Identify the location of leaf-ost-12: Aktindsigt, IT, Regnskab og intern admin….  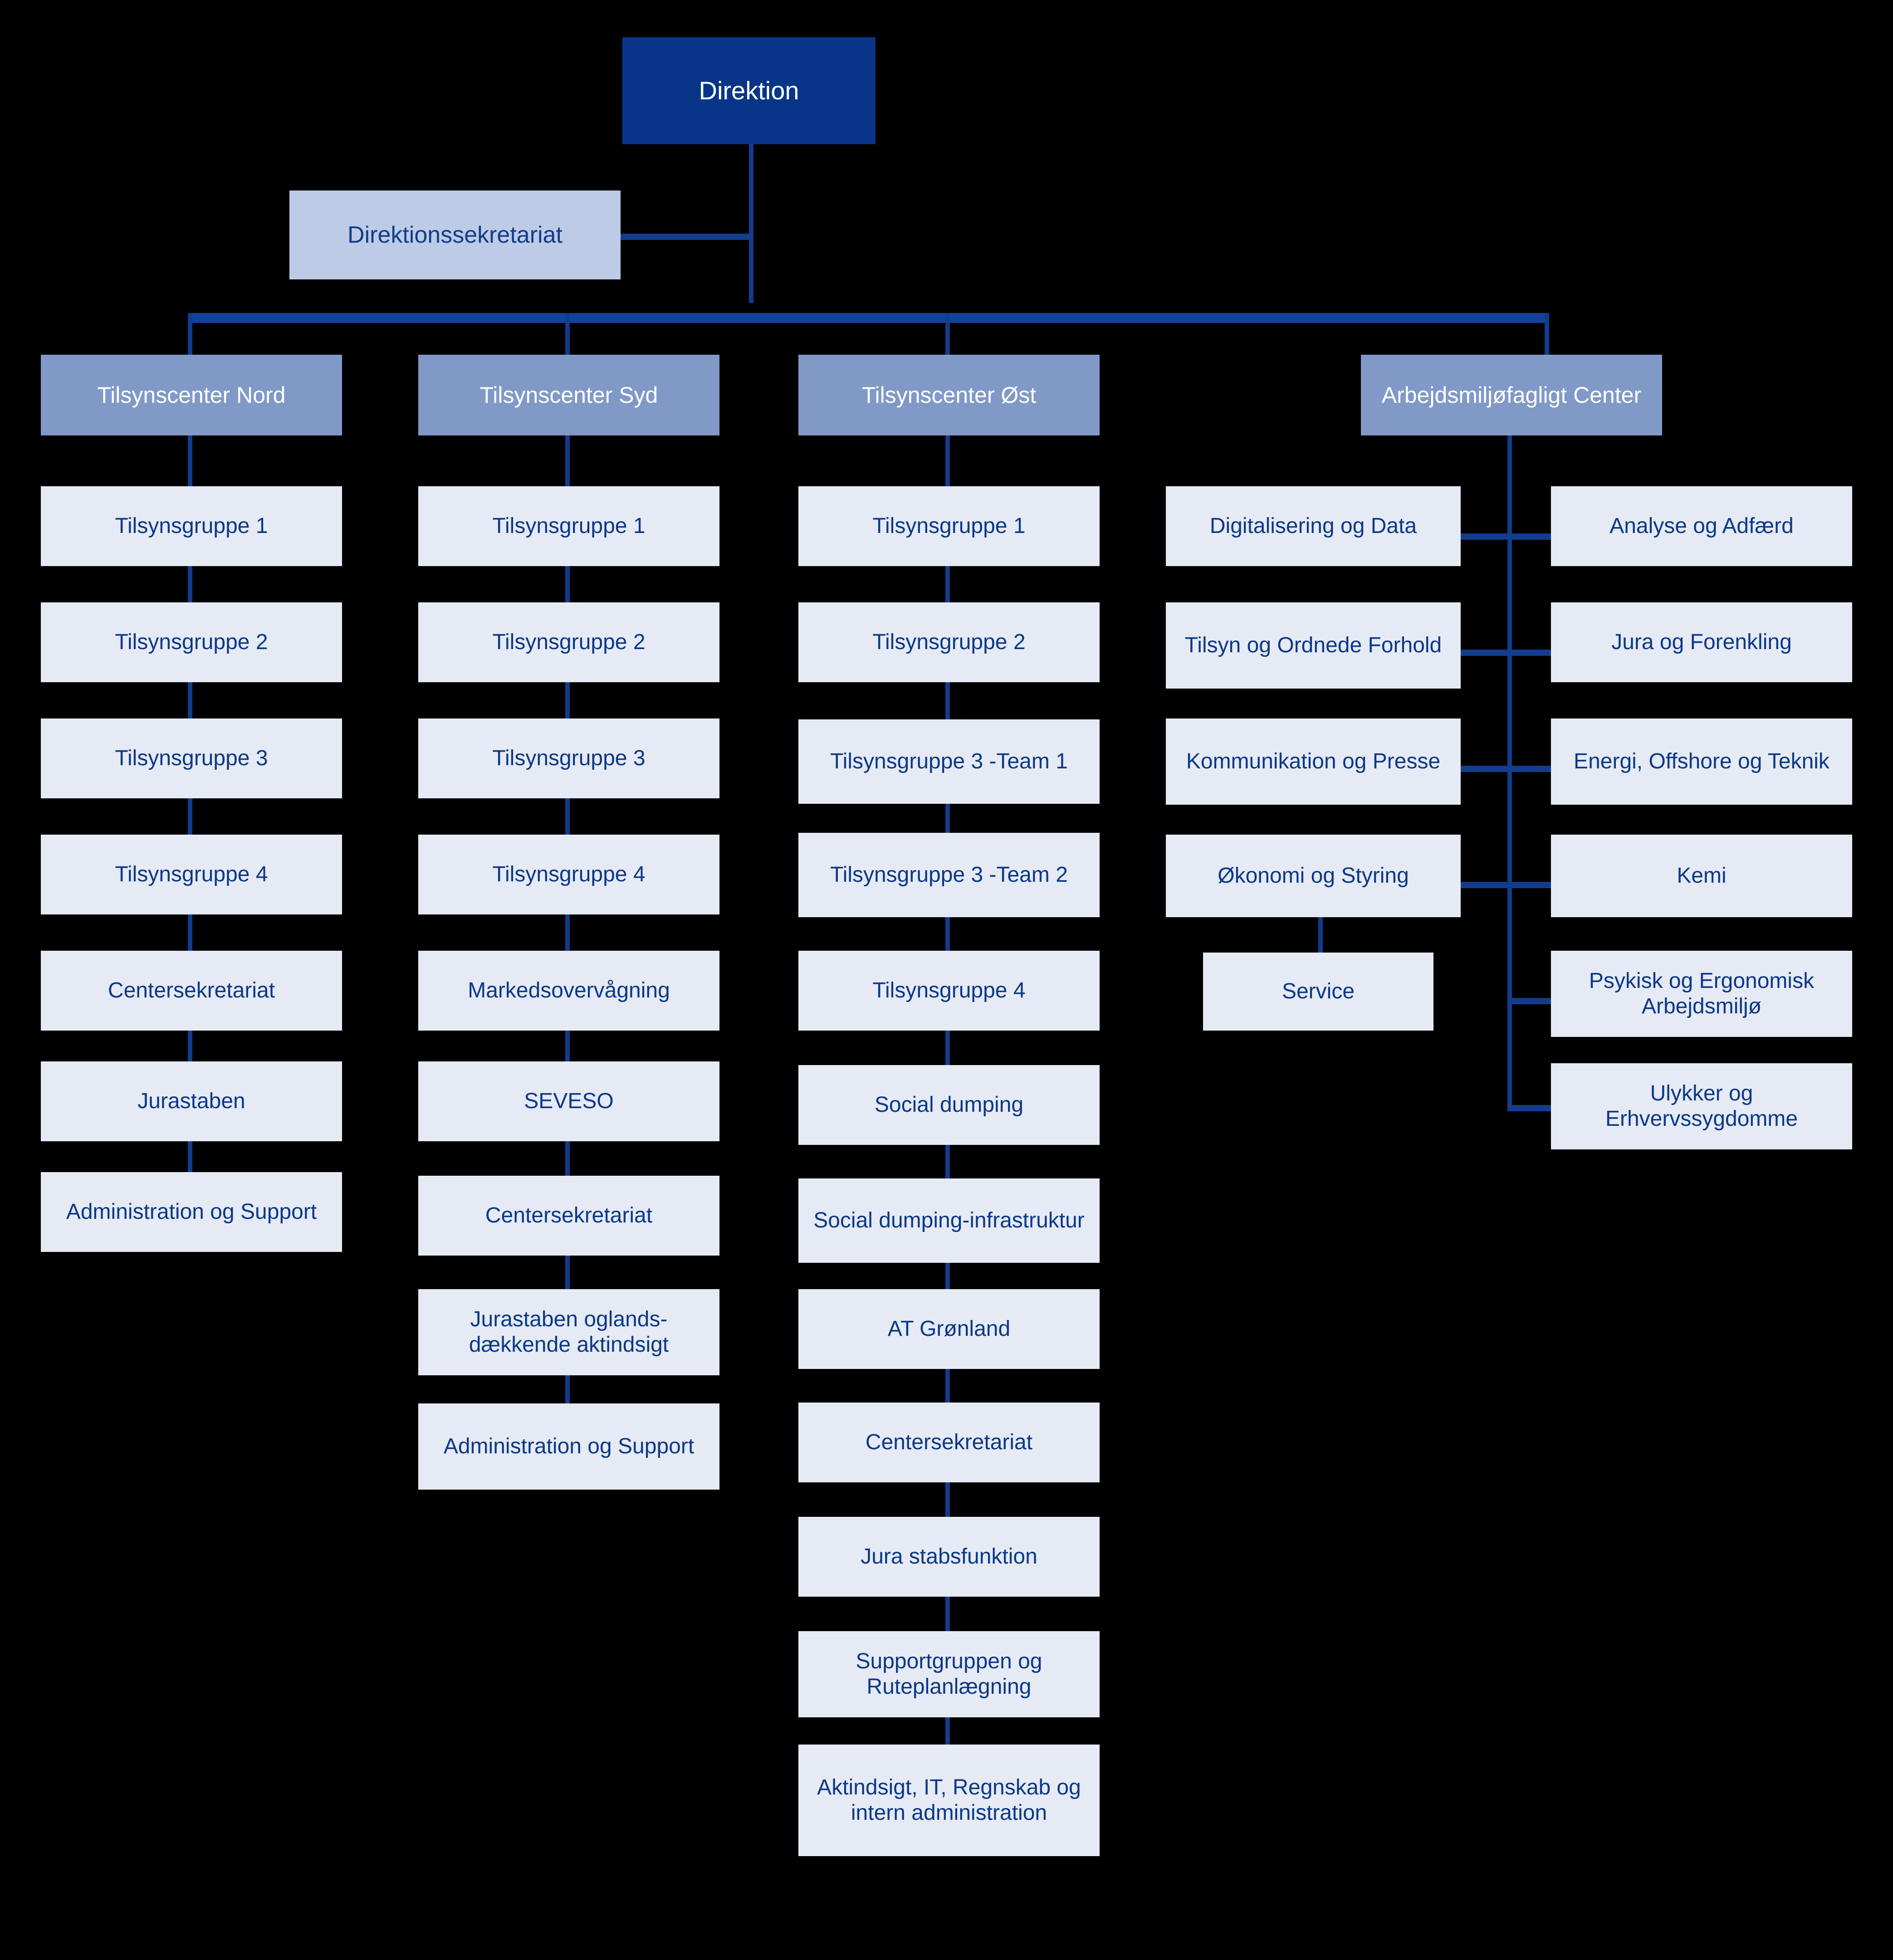
(949, 1800).